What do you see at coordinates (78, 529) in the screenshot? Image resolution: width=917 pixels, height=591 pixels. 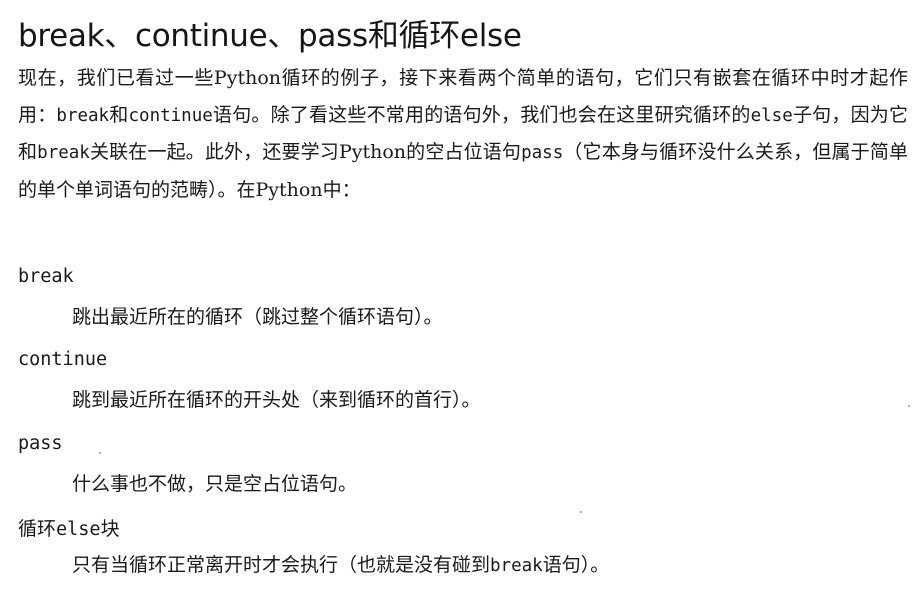 I see `term-loop-else-keyword: else` at bounding box center [78, 529].